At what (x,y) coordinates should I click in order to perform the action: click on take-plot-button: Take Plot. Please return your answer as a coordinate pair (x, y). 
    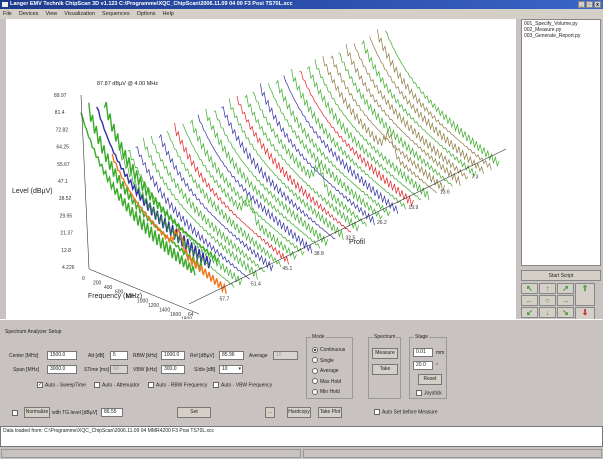
    Looking at the image, I should click on (330, 412).